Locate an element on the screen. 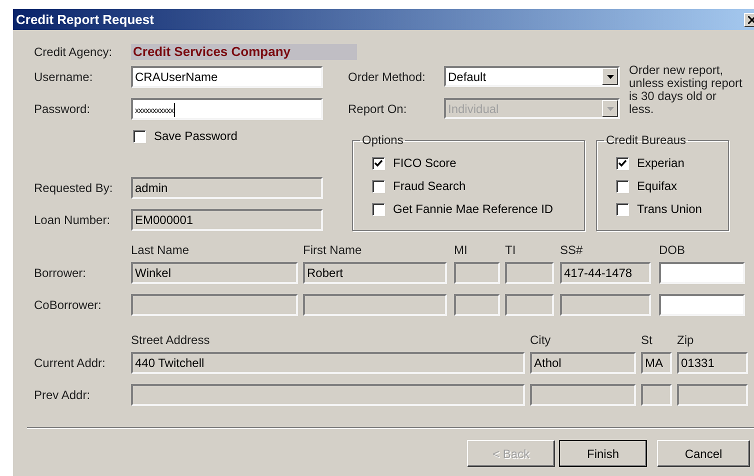 The image size is (754, 476). checkbox-label: Fraud Search is located at coordinates (429, 186).